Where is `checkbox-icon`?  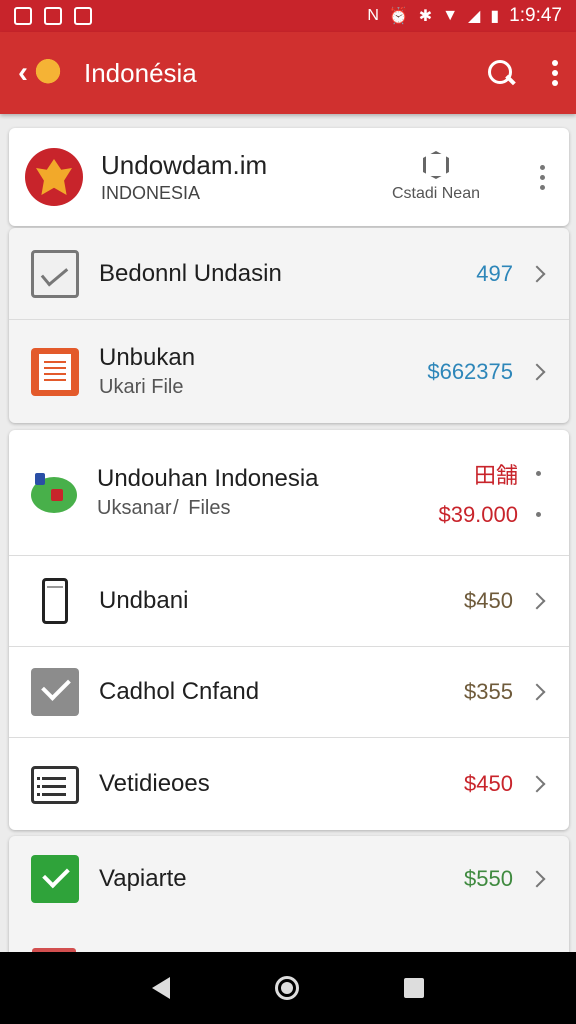 checkbox-icon is located at coordinates (55, 692).